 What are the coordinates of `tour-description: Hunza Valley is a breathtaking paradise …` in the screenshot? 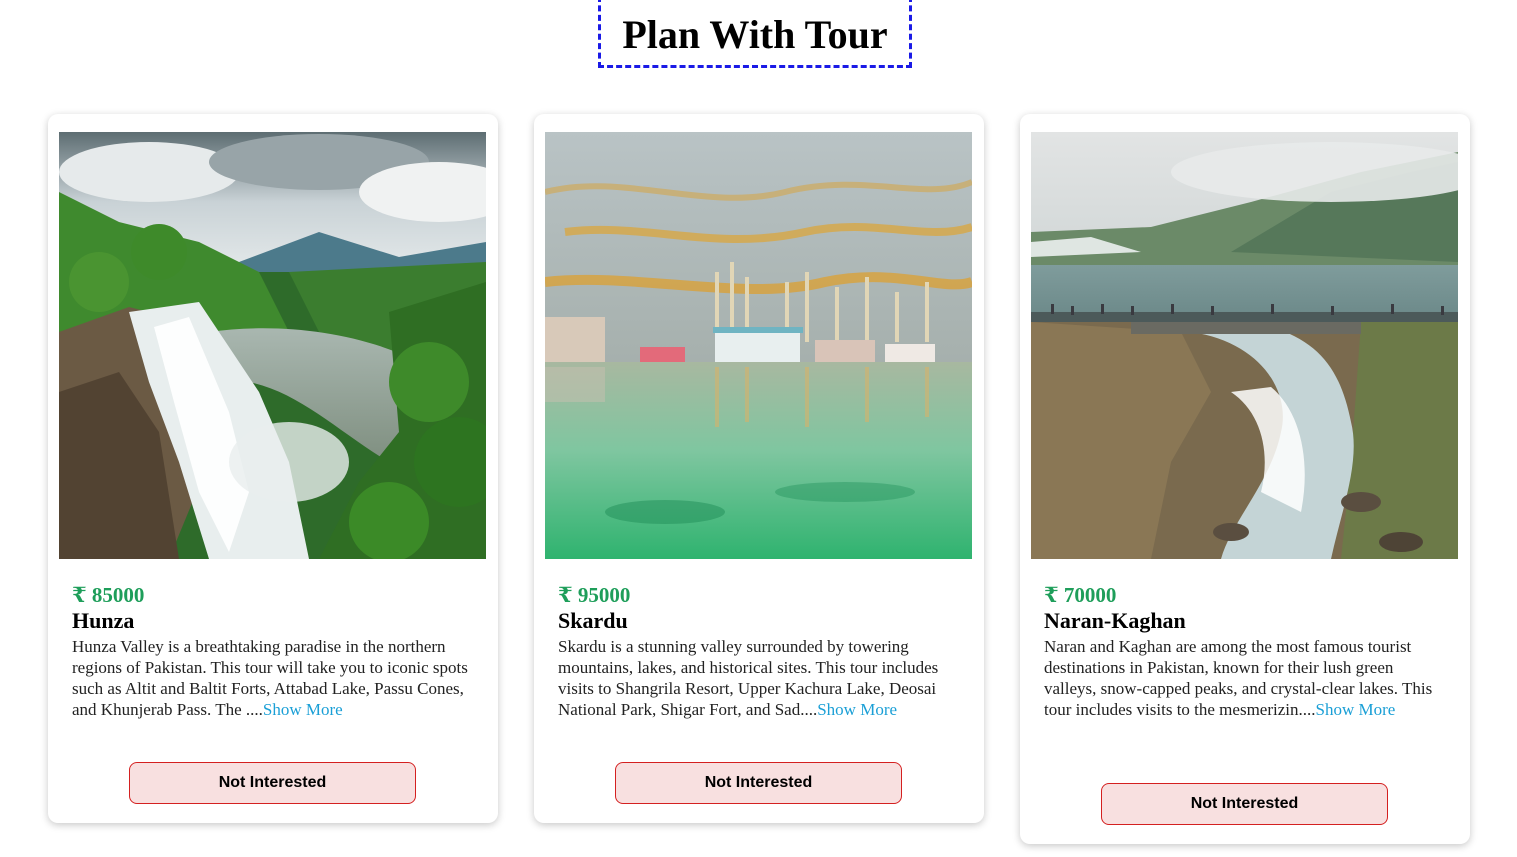 It's located at (272, 678).